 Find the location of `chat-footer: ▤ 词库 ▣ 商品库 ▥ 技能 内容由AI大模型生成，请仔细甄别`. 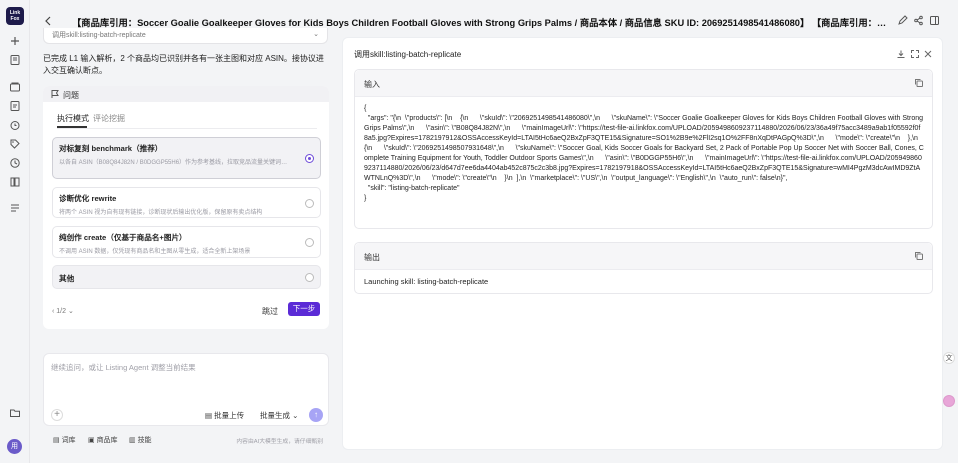

chat-footer: ▤ 词库 ▣ 商品库 ▥ 技能 内容由AI大模型生成，请仔细甄别 is located at coordinates (186, 439).